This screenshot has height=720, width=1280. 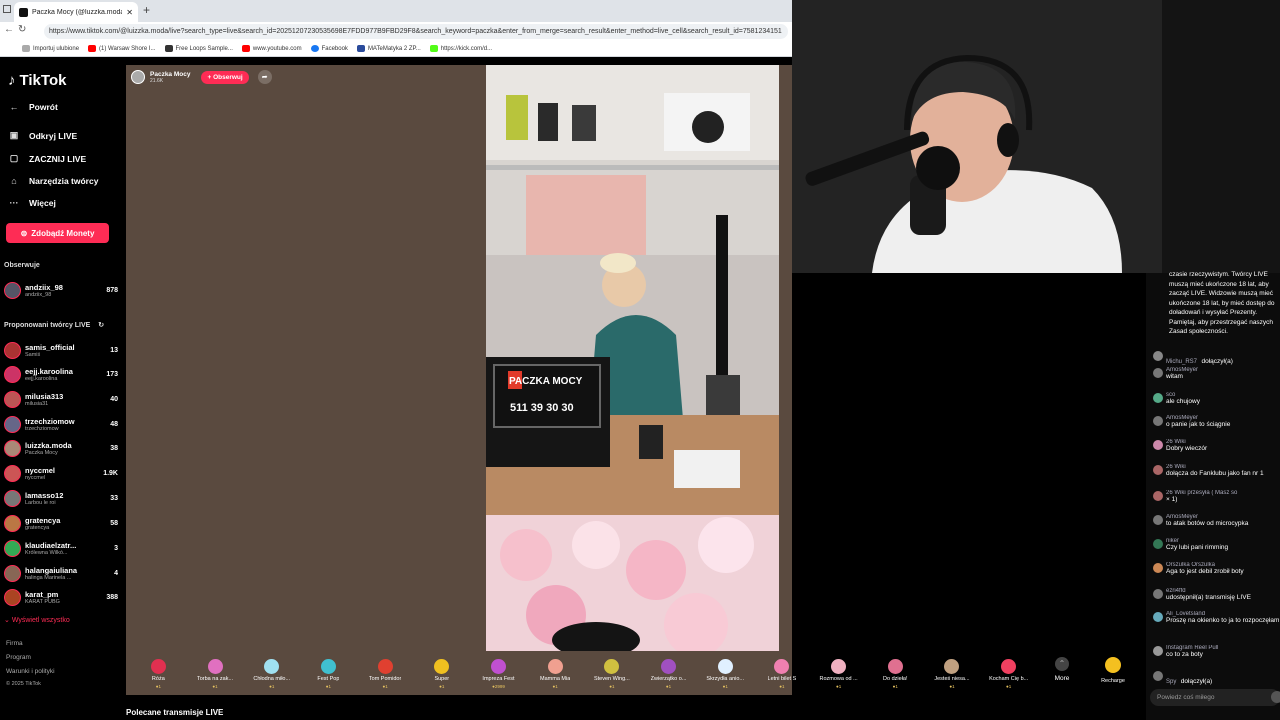 What do you see at coordinates (1215, 697) in the screenshot?
I see `chat-input: Powiedz coś miłego` at bounding box center [1215, 697].